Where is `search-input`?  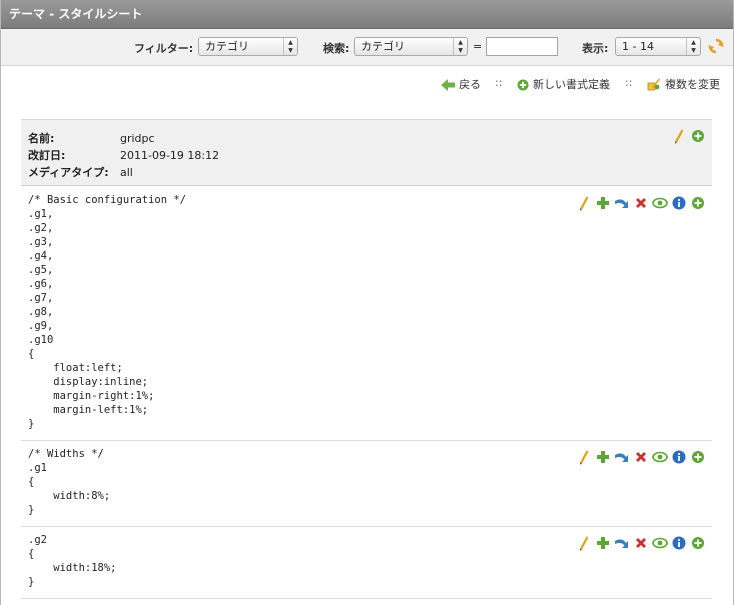
search-input is located at coordinates (522, 46).